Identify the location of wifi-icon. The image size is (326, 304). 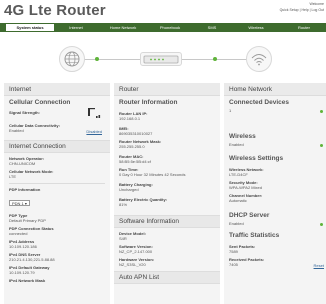
(259, 59).